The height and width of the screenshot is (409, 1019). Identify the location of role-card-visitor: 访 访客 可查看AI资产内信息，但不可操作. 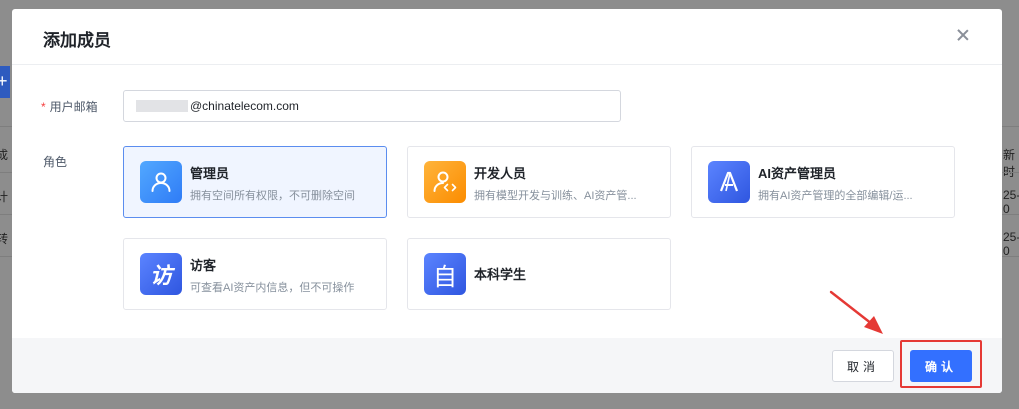
(255, 274).